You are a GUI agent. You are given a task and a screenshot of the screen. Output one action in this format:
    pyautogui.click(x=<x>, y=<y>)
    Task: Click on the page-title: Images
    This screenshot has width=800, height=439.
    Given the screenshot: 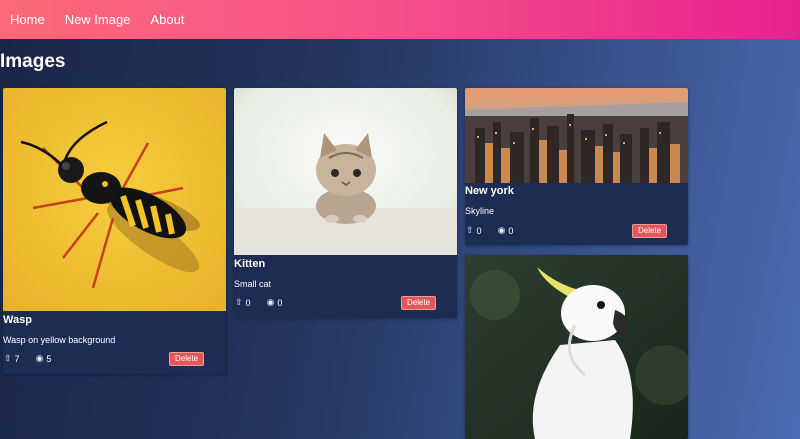 What is the action you would take?
    pyautogui.click(x=33, y=61)
    